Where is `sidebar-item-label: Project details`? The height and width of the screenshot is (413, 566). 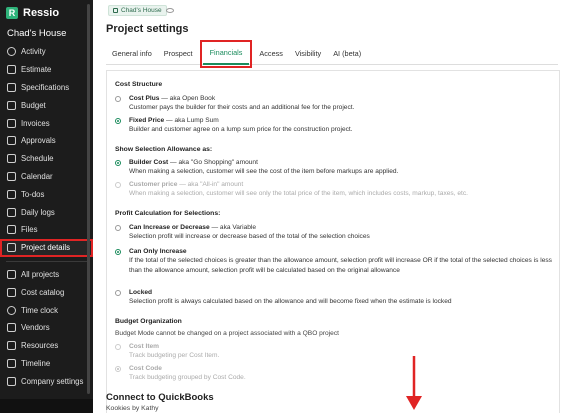 sidebar-item-label: Project details is located at coordinates (45, 248).